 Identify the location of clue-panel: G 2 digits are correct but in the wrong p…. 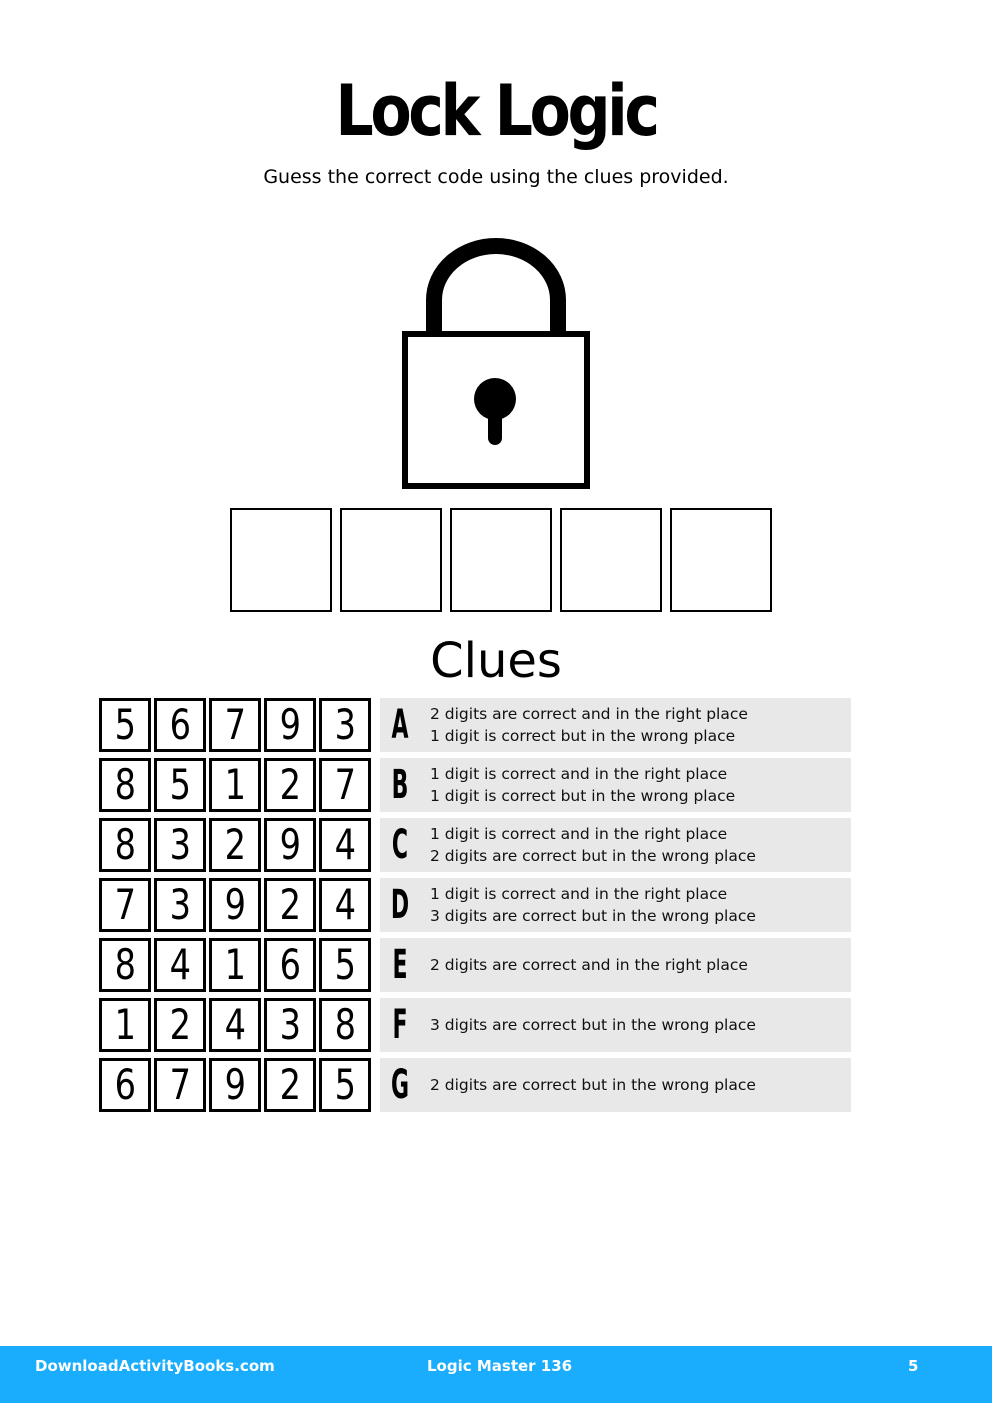
(615, 1085).